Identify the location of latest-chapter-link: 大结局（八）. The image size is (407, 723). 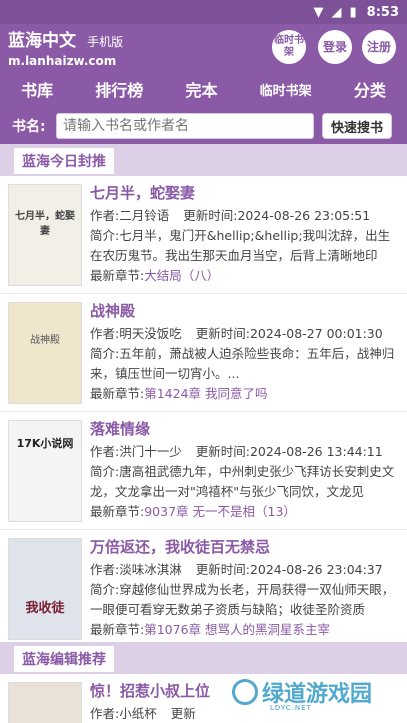
(181, 275).